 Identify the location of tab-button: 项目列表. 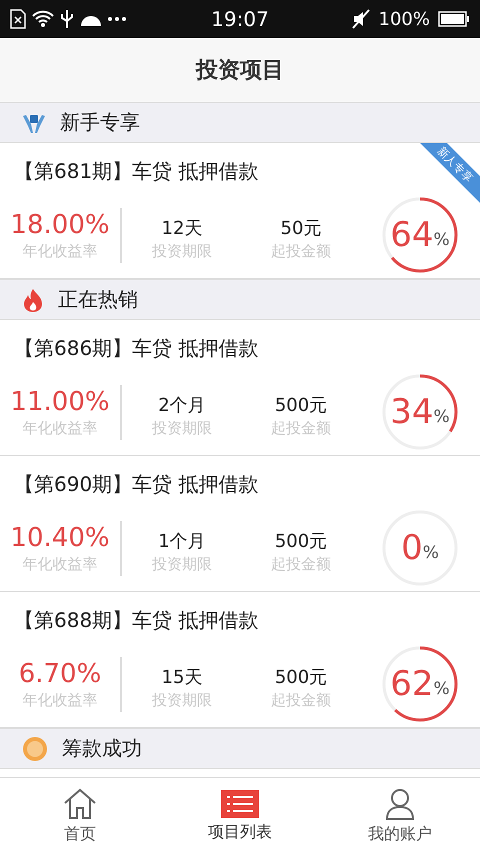
(240, 816).